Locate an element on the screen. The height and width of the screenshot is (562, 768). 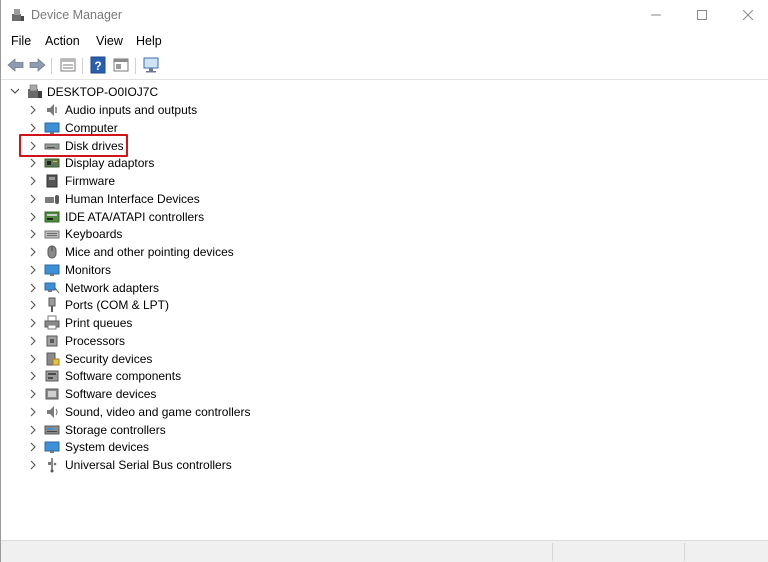
tree-item-sound-video-and-game-controllers: Sound, video and game controllers is located at coordinates (201, 412).